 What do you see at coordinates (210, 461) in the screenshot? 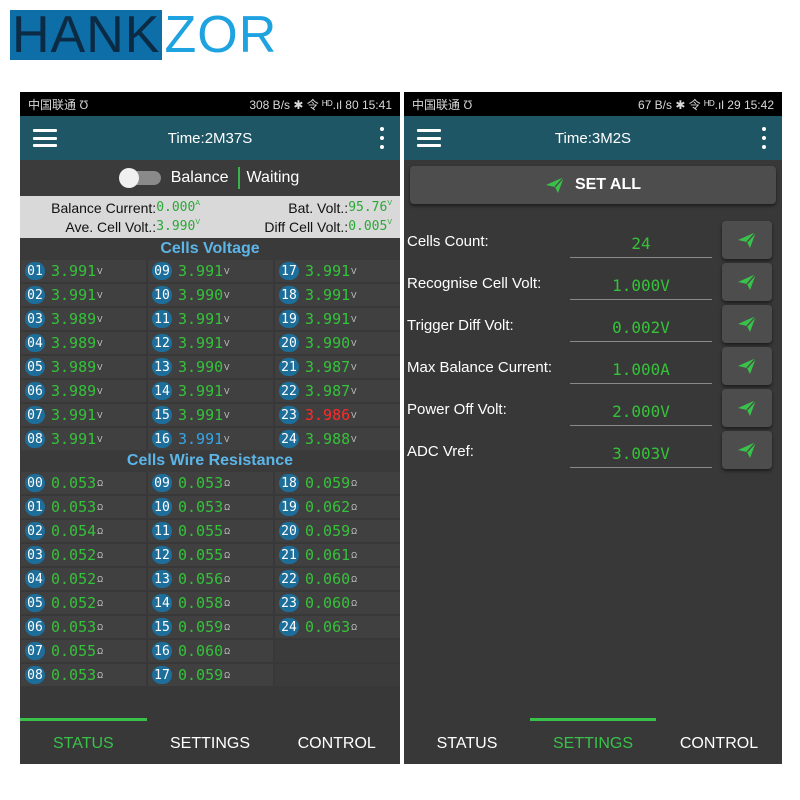
I see `wire-resistance-heading: Cells Wire Resistance` at bounding box center [210, 461].